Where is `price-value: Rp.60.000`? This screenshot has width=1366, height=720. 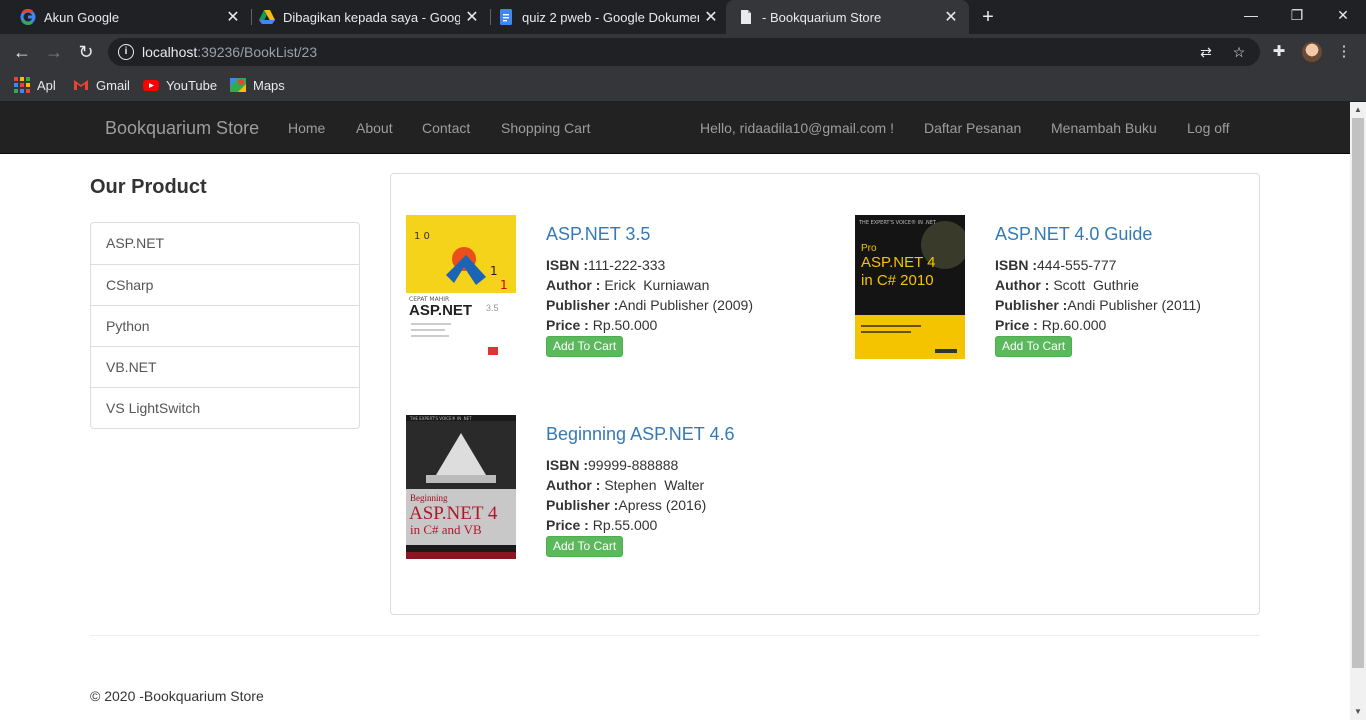
price-value: Rp.60.000 is located at coordinates (1072, 325).